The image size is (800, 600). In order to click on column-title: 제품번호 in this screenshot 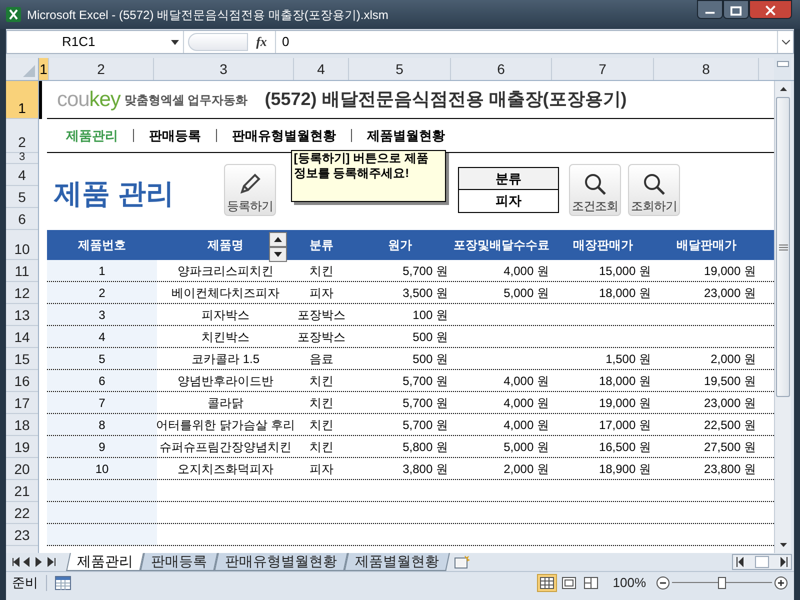, I will do `click(102, 245)`.